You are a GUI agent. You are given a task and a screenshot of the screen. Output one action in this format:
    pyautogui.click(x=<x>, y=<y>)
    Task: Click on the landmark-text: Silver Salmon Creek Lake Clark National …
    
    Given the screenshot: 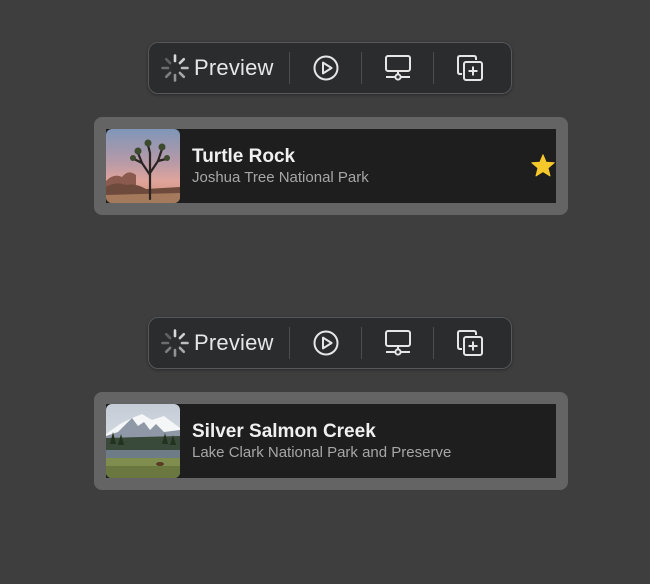 What is the action you would take?
    pyautogui.click(x=374, y=441)
    